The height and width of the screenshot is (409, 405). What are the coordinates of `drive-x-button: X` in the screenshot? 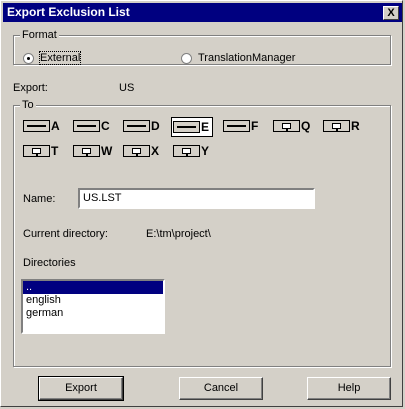 It's located at (141, 151).